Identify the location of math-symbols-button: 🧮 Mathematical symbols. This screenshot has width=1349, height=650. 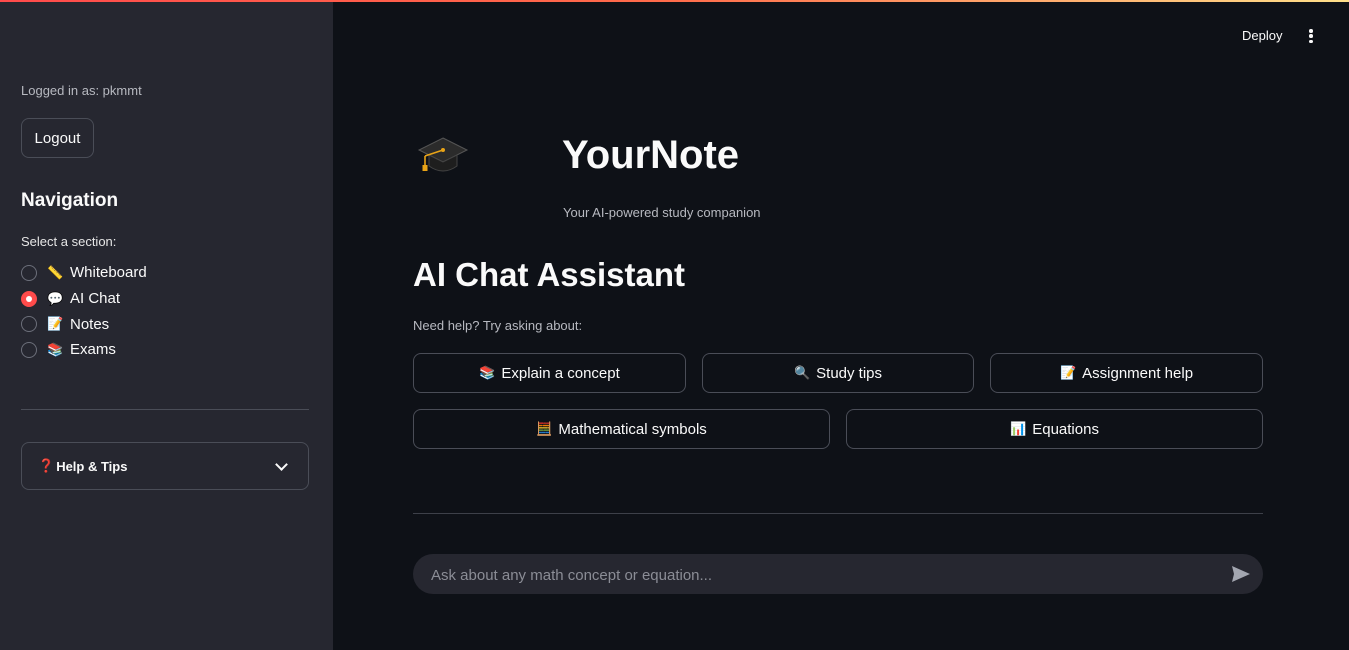
(621, 429).